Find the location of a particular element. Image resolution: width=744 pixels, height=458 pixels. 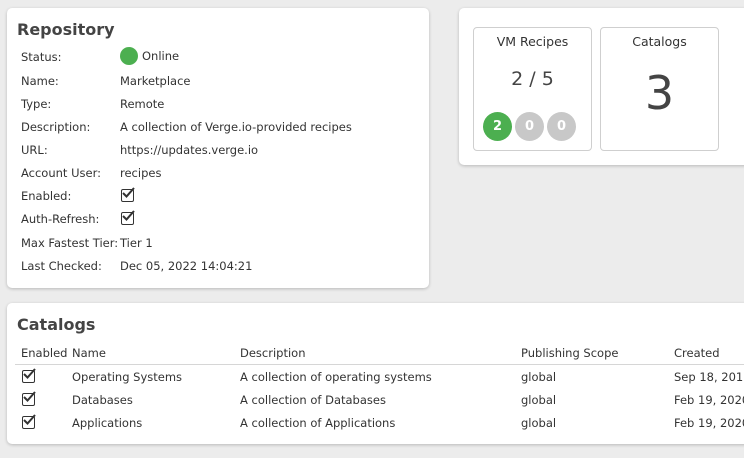

catalogs-tile-title: Catalogs is located at coordinates (659, 41).